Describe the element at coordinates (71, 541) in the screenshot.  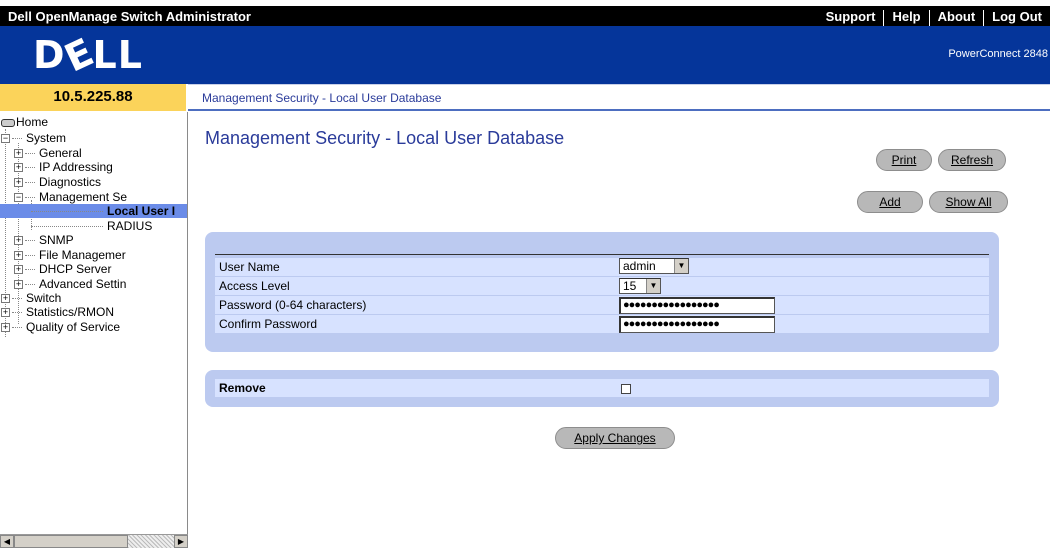
I see `scroll-thumb` at that location.